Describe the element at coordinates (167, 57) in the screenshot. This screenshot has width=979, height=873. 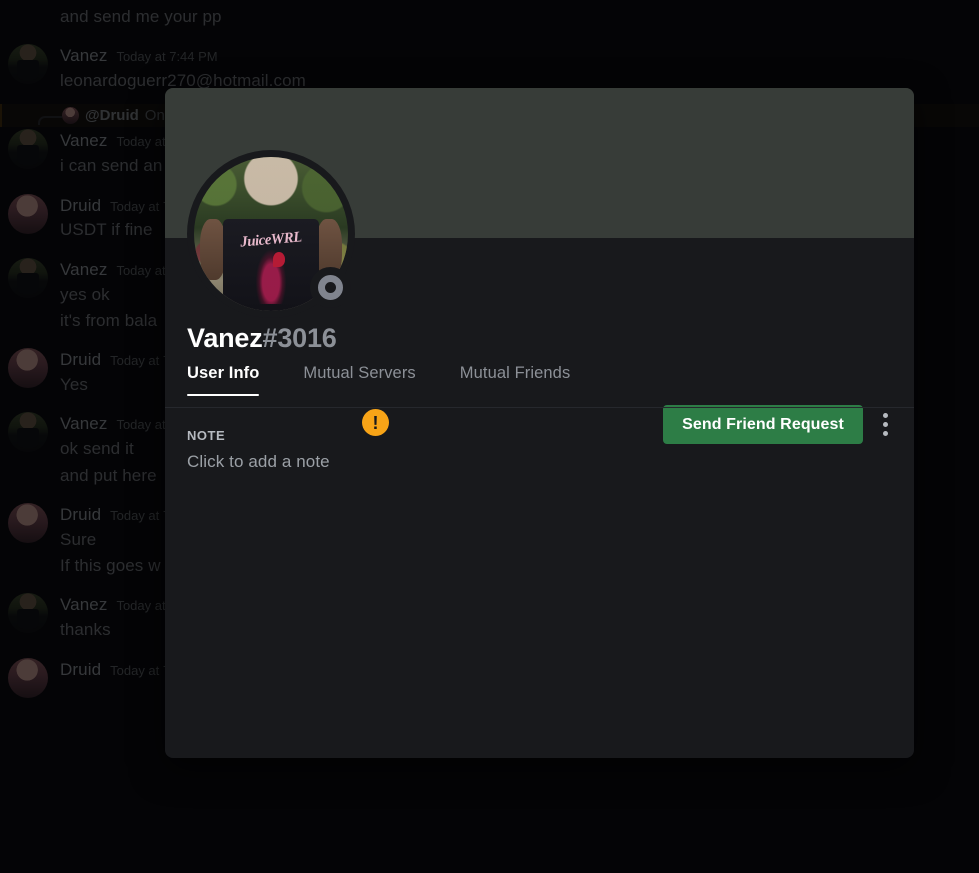
I see `message-timestamp: Today at 7:44 PM` at that location.